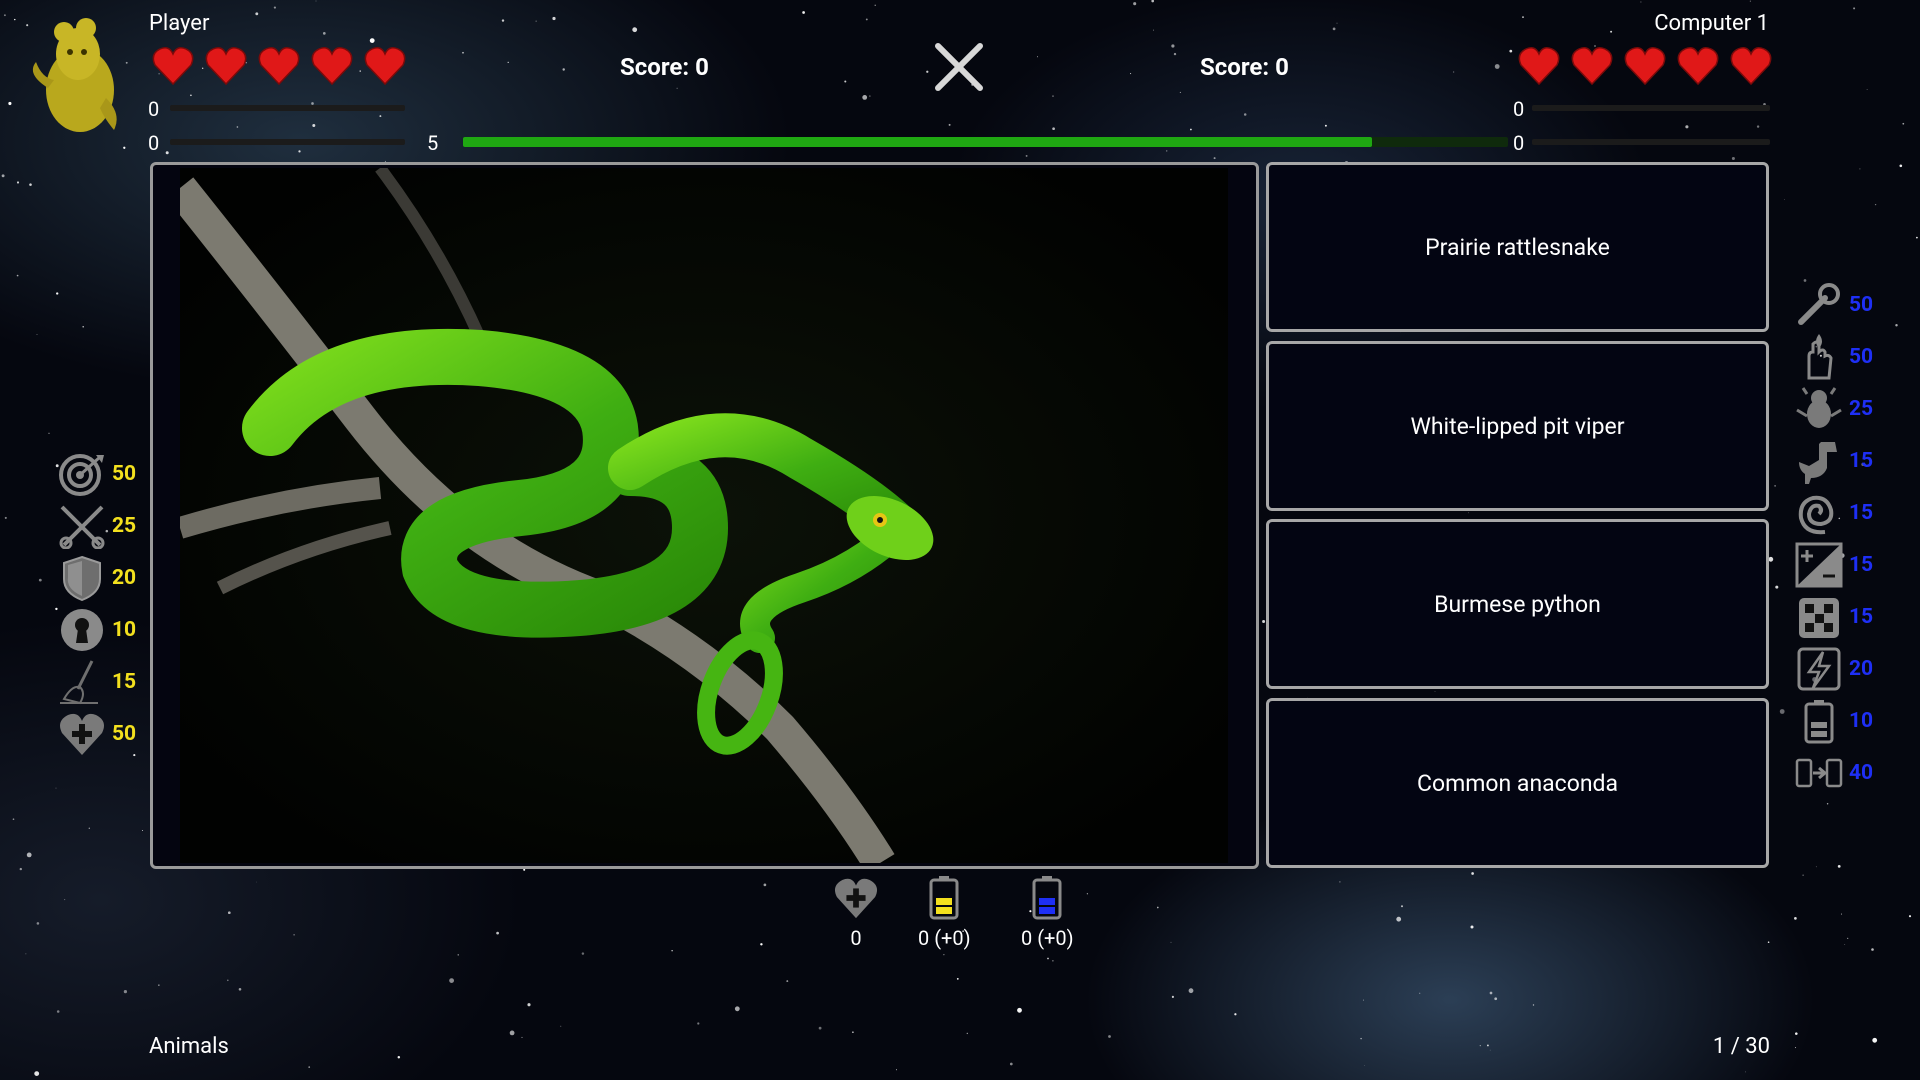  I want to click on versus-x-icon, so click(959, 69).